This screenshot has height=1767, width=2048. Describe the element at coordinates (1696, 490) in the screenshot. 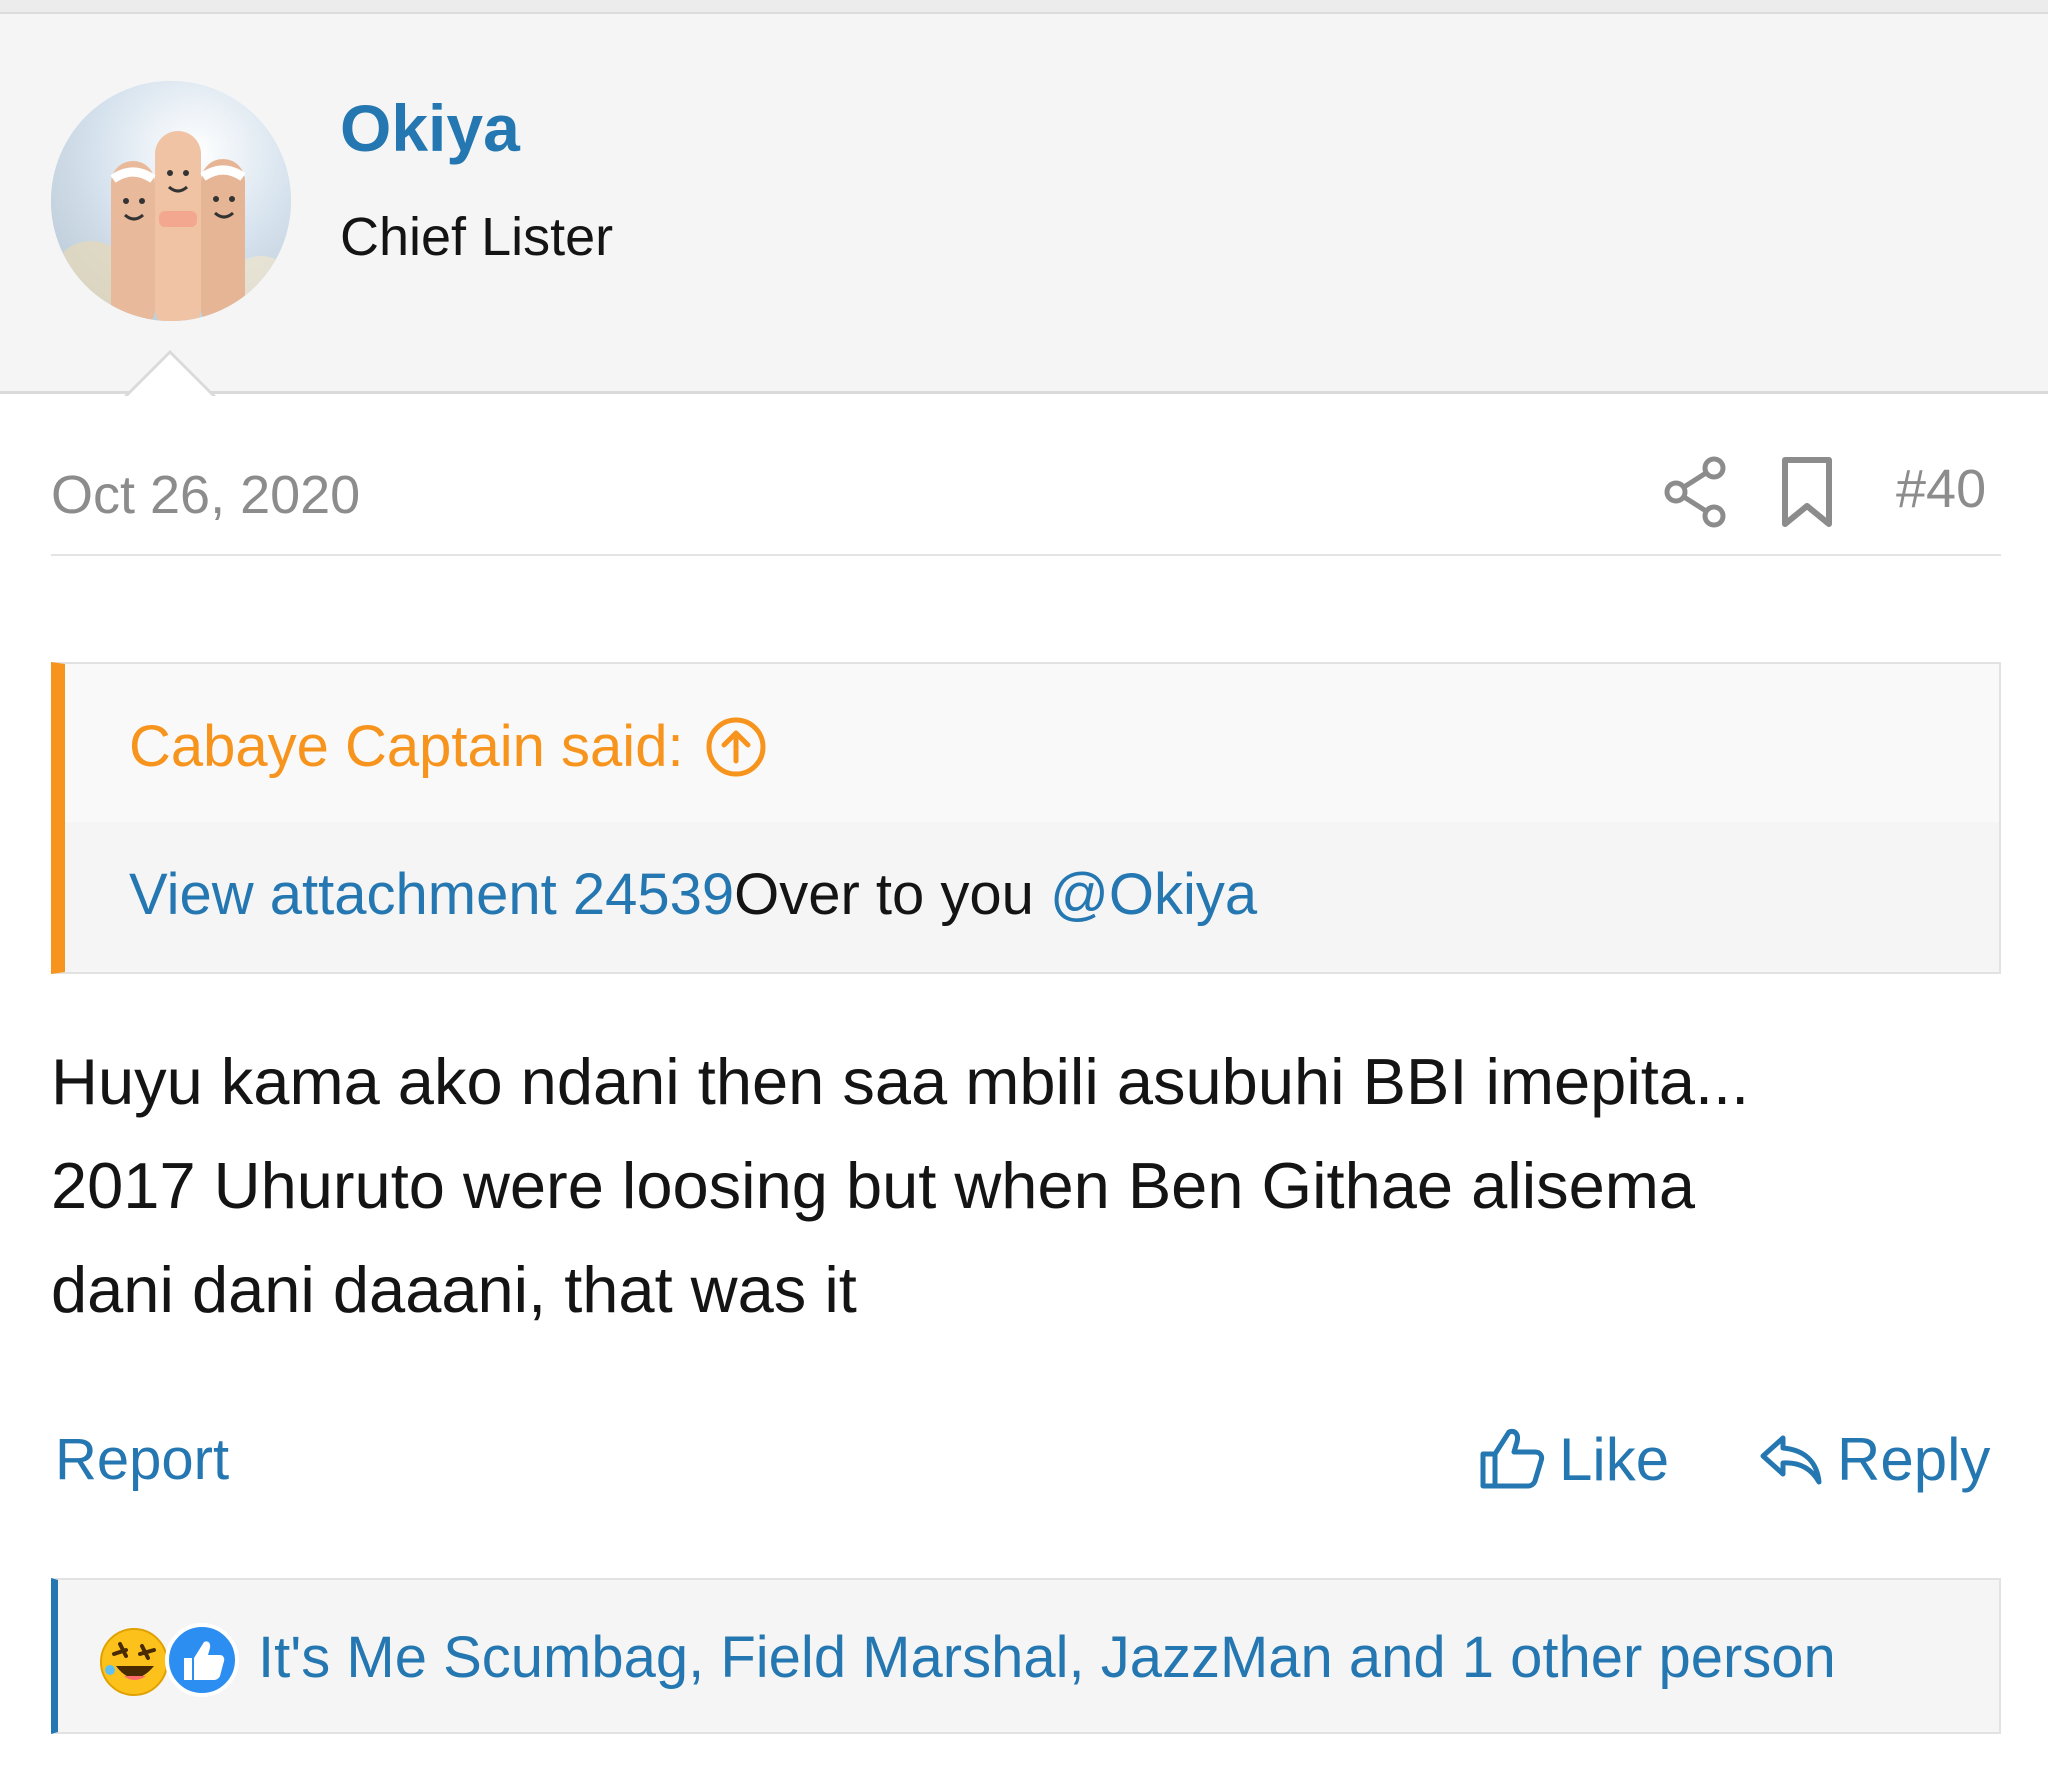

I see `share-icon` at that location.